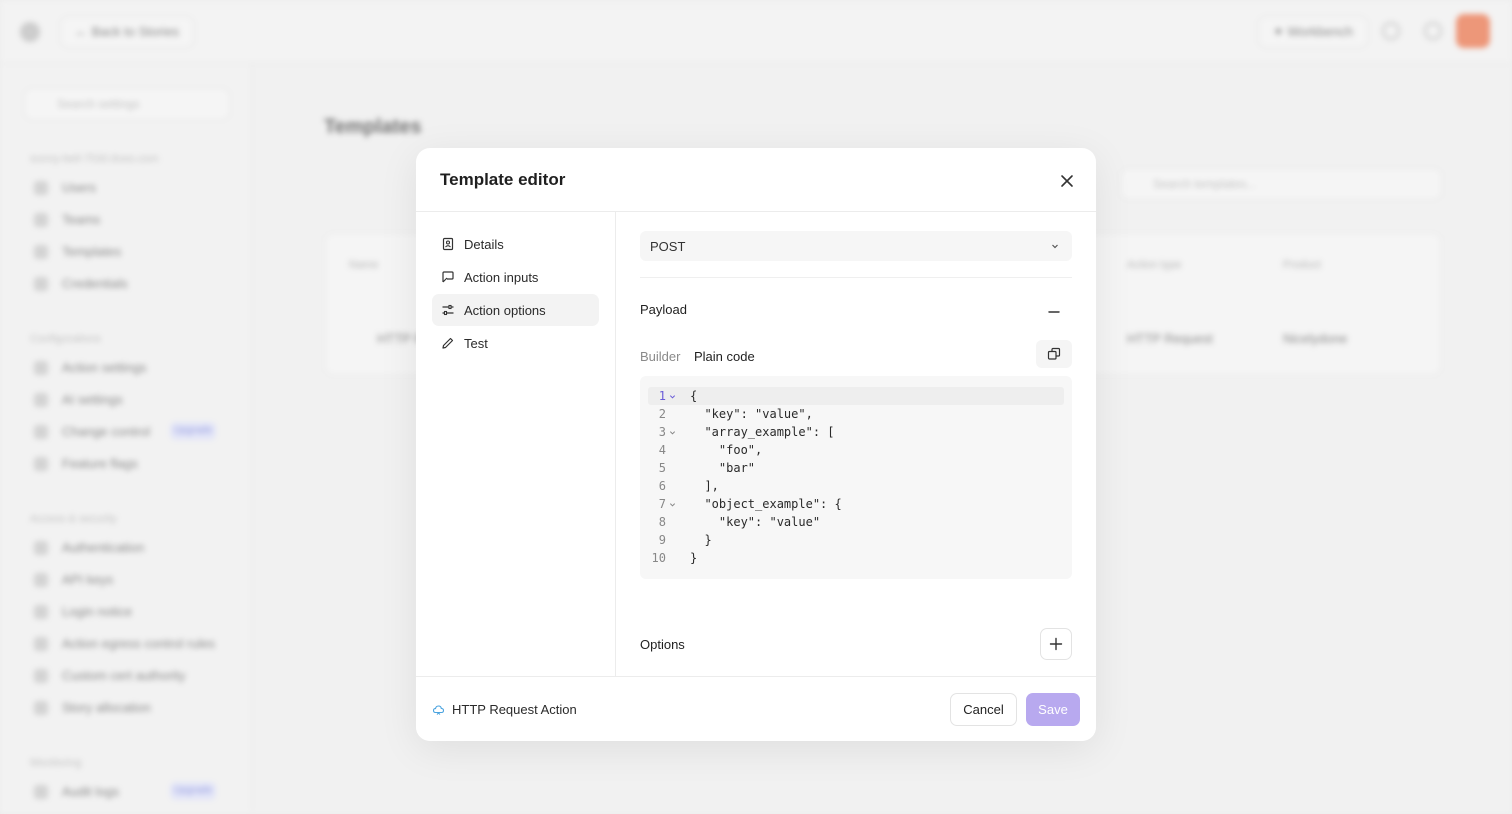 The image size is (1512, 814). I want to click on close-icon, so click(1067, 181).